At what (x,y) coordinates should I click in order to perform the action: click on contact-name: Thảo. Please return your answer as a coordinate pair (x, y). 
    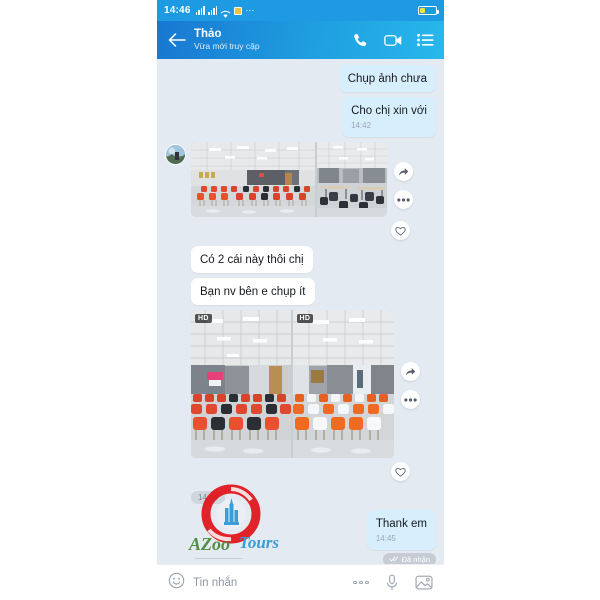
    Looking at the image, I should click on (208, 34).